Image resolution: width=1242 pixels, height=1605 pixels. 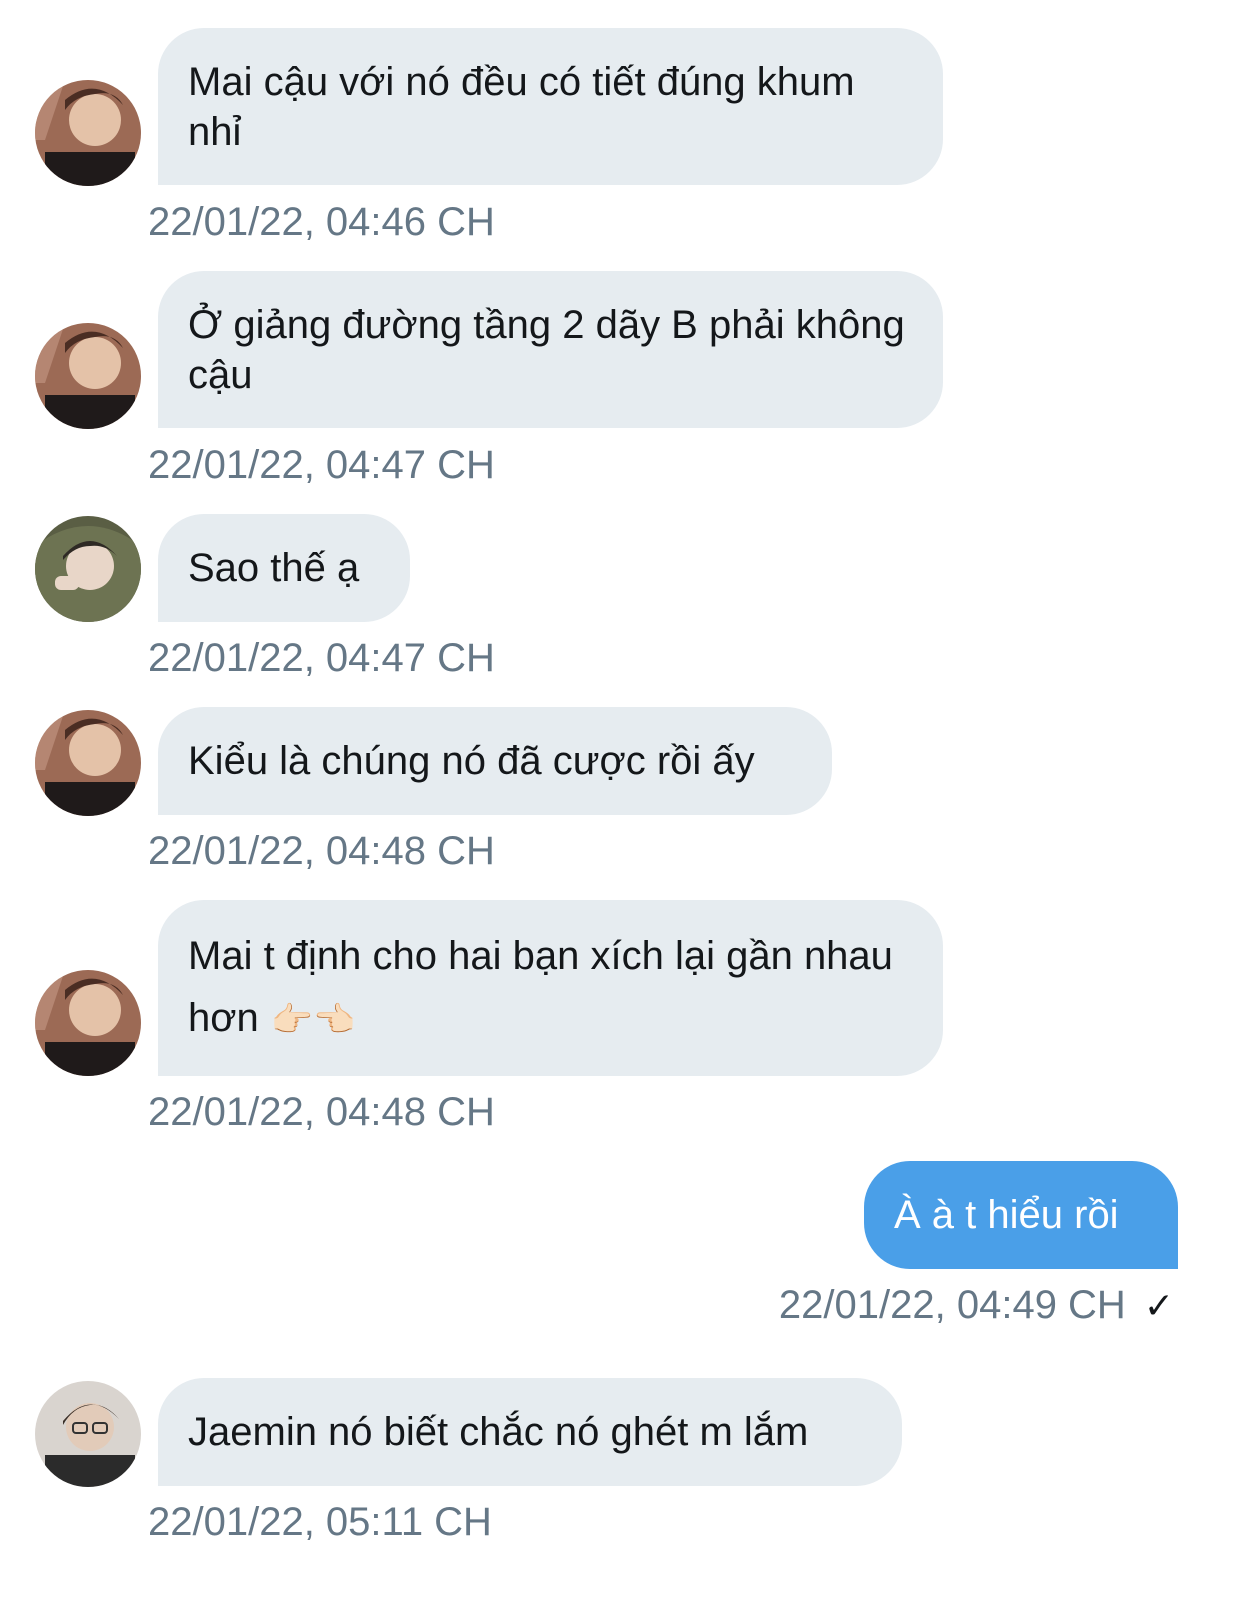 I want to click on message-text: À à t hiểu rồi, so click(x=1006, y=1215).